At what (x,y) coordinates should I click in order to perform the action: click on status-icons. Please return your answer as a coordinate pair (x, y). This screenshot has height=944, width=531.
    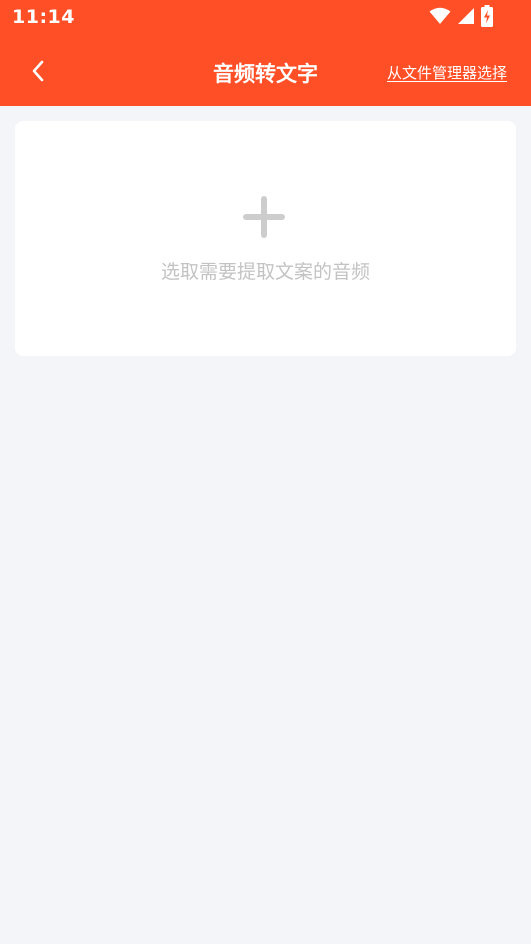
    Looking at the image, I should click on (461, 18).